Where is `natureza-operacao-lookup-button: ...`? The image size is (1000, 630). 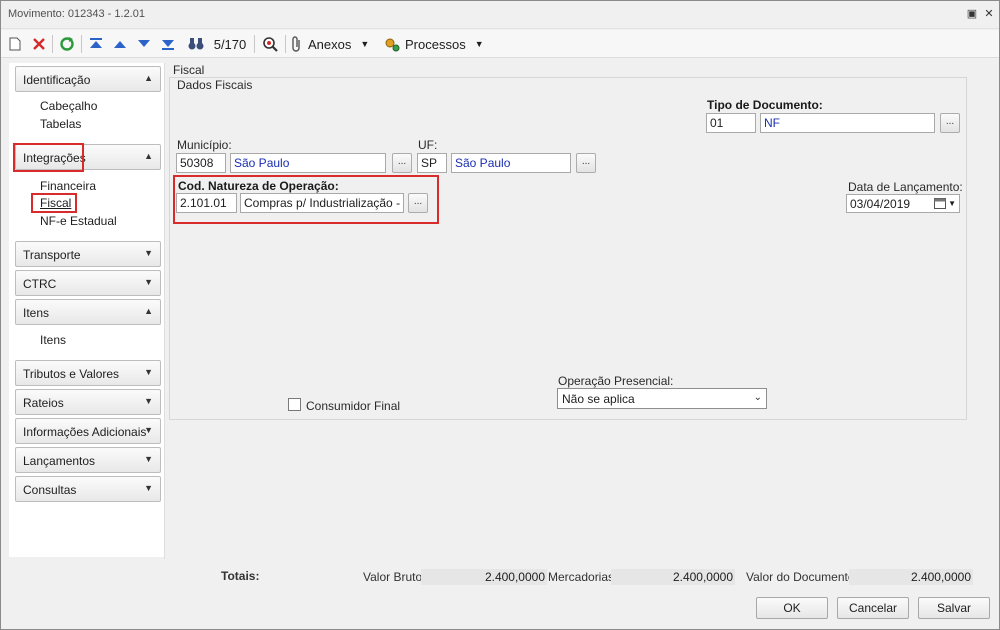 natureza-operacao-lookup-button: ... is located at coordinates (418, 203).